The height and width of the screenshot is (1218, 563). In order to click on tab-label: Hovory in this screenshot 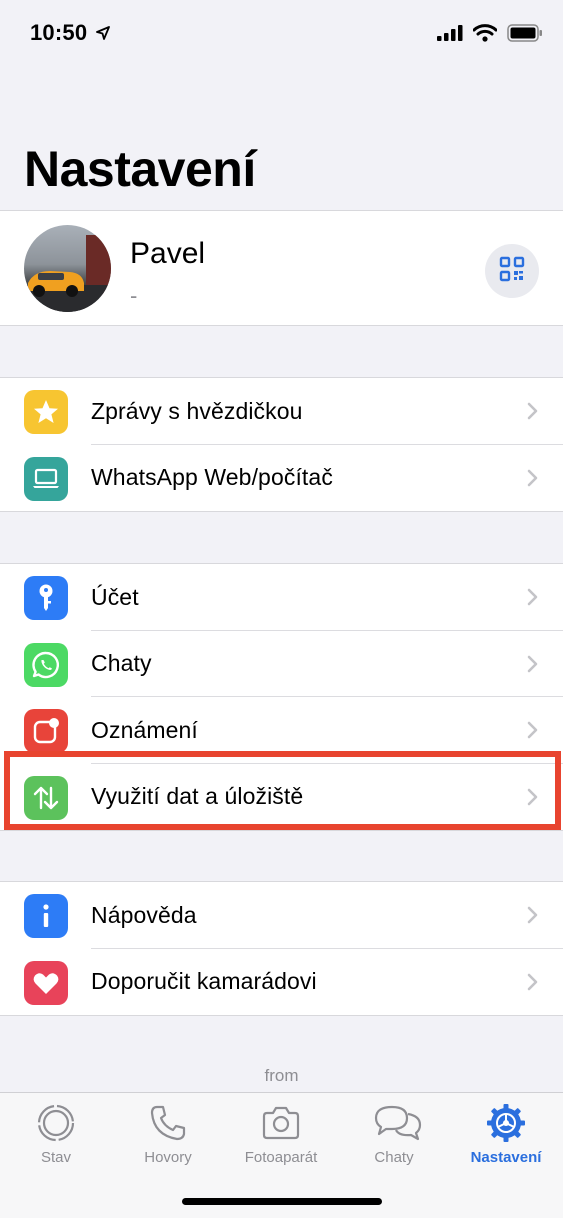, I will do `click(168, 1157)`.